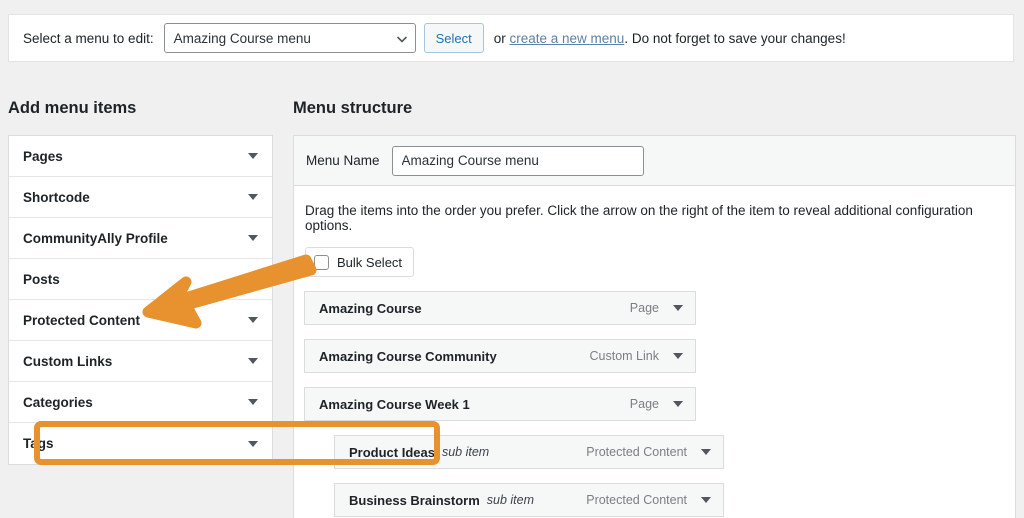 This screenshot has height=518, width=1024. I want to click on accordion-item-protected-content: Protected Content, so click(140, 320).